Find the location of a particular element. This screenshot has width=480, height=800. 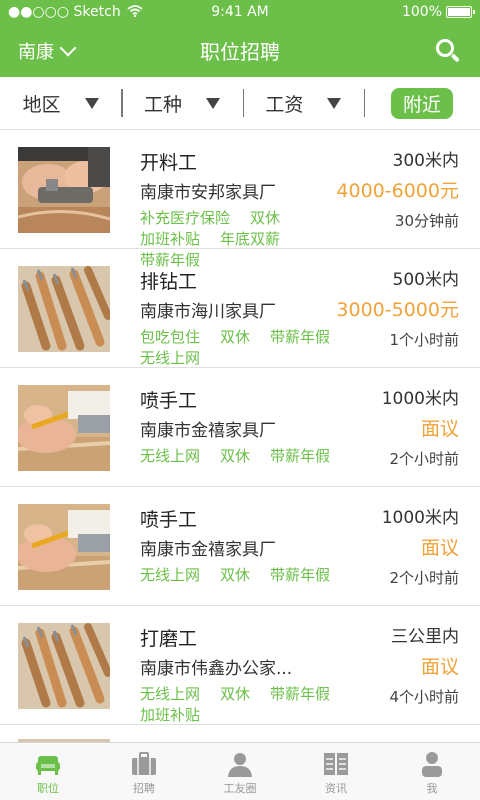

benefit-tag: 包吃包住 is located at coordinates (170, 337).